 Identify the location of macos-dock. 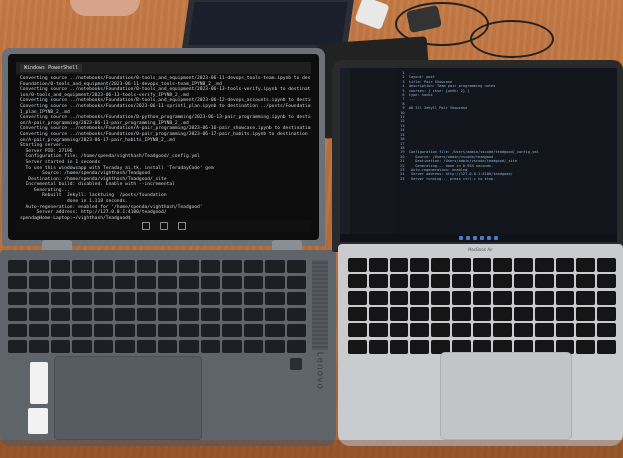
(478, 238).